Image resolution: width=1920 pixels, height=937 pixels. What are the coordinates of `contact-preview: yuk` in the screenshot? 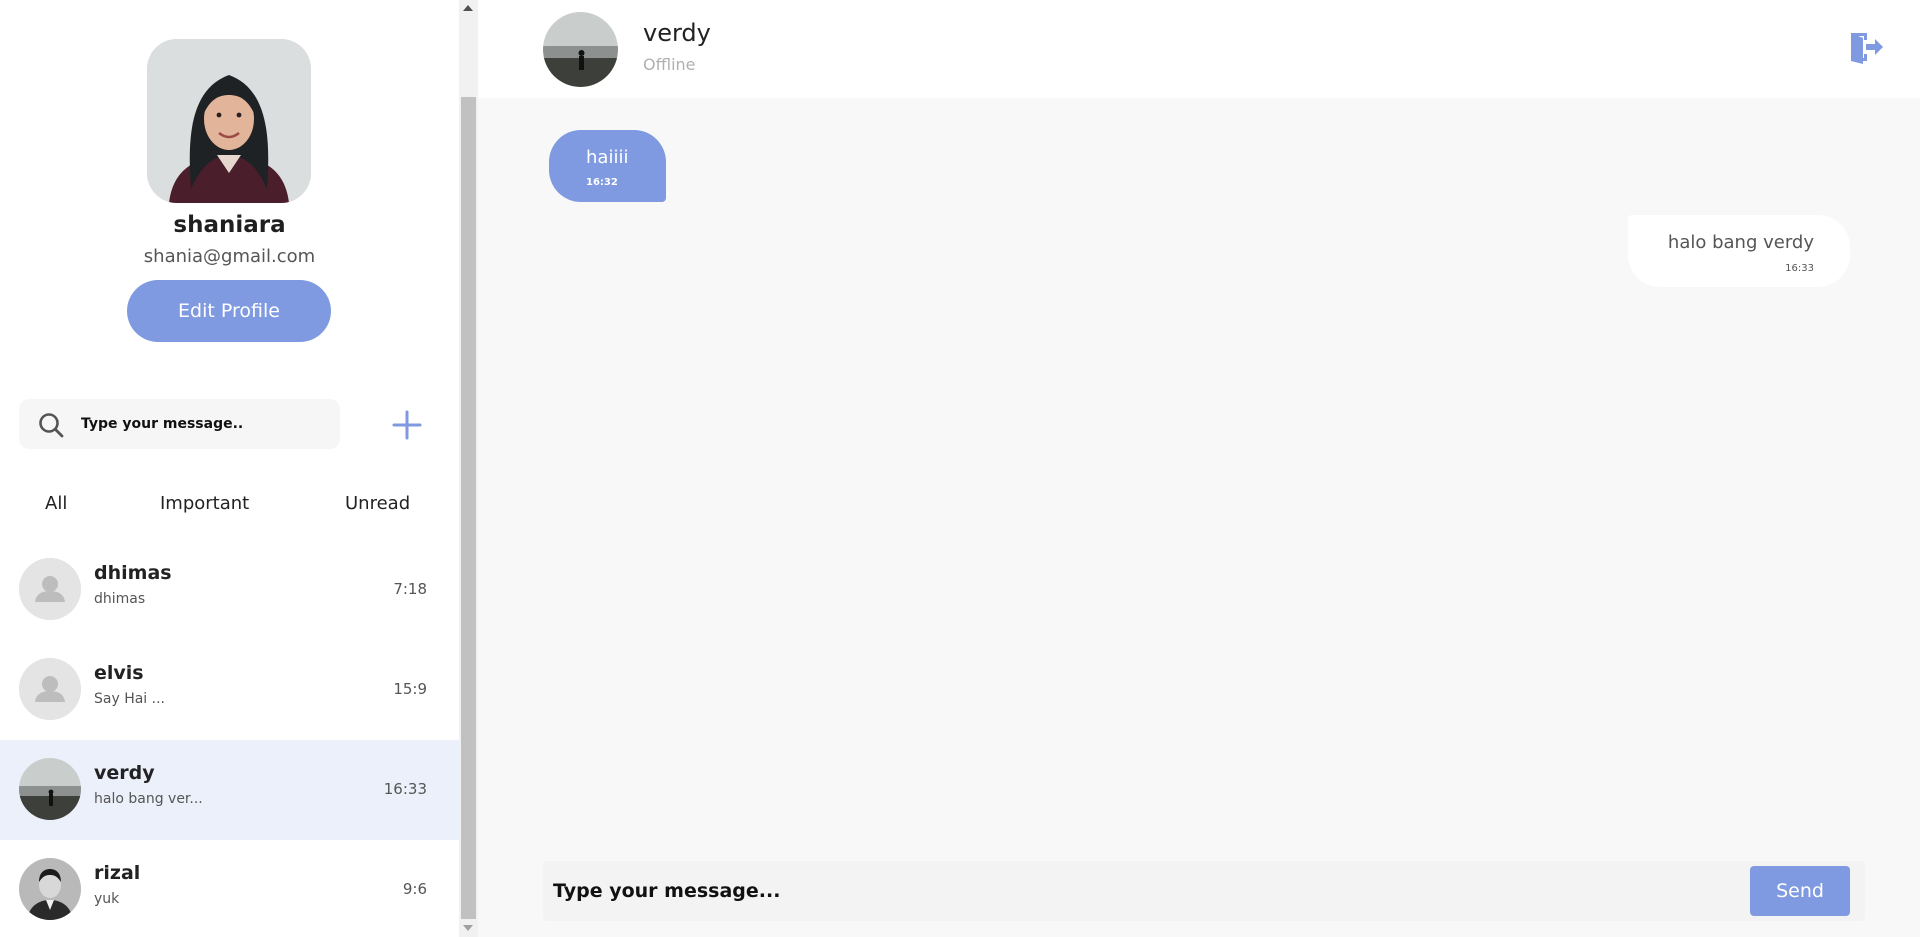 It's located at (107, 899).